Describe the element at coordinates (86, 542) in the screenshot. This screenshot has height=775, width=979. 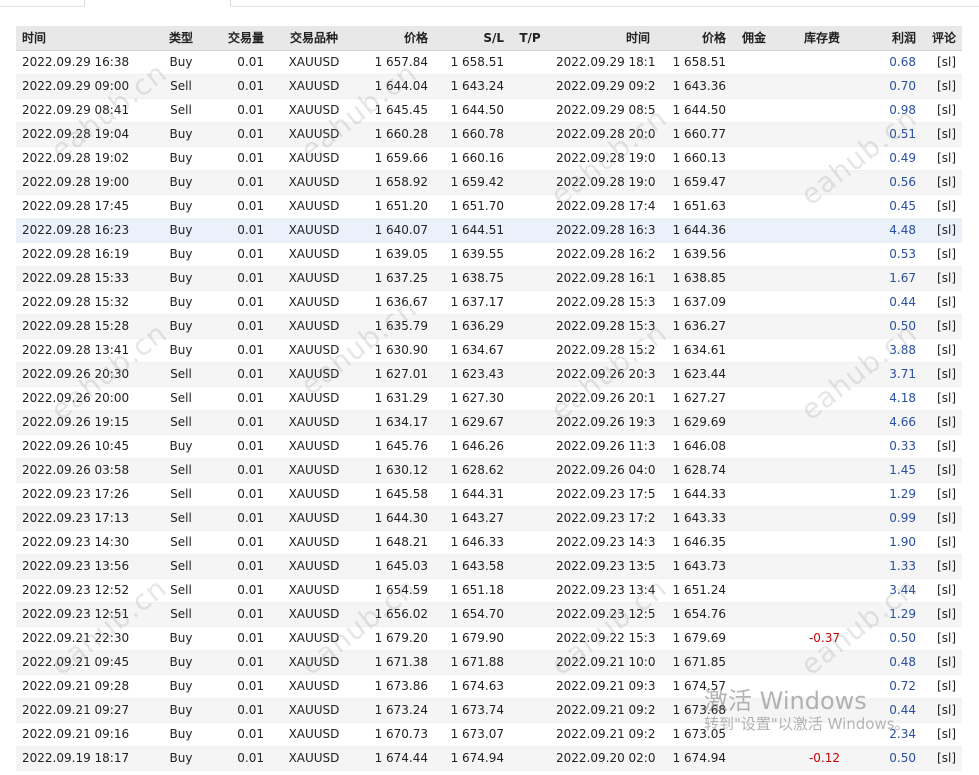
I see `cell-open-time: 2022.09.23 14:30` at that location.